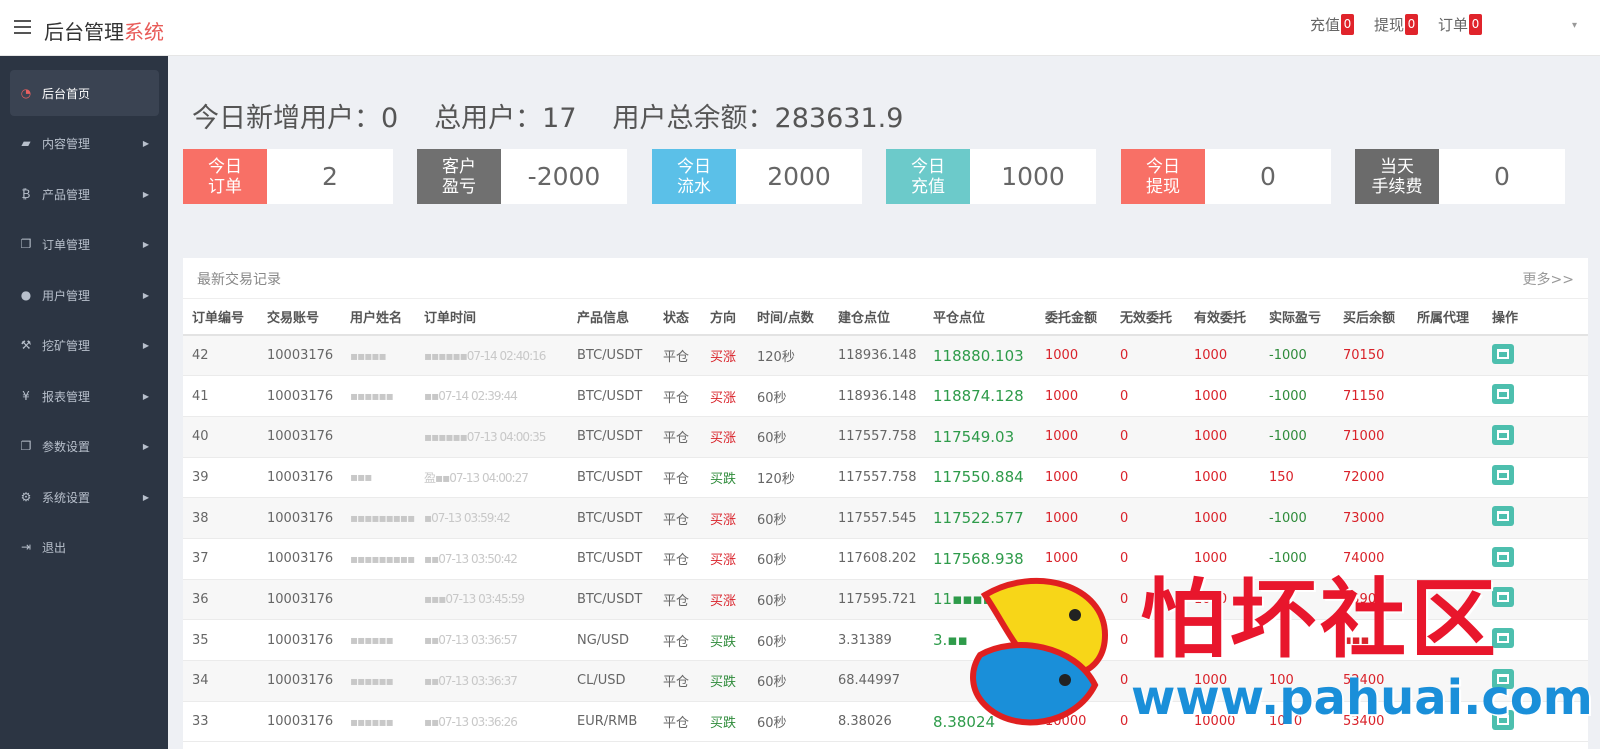 The image size is (1600, 749). I want to click on table-cell: 117608.202, so click(876, 559).